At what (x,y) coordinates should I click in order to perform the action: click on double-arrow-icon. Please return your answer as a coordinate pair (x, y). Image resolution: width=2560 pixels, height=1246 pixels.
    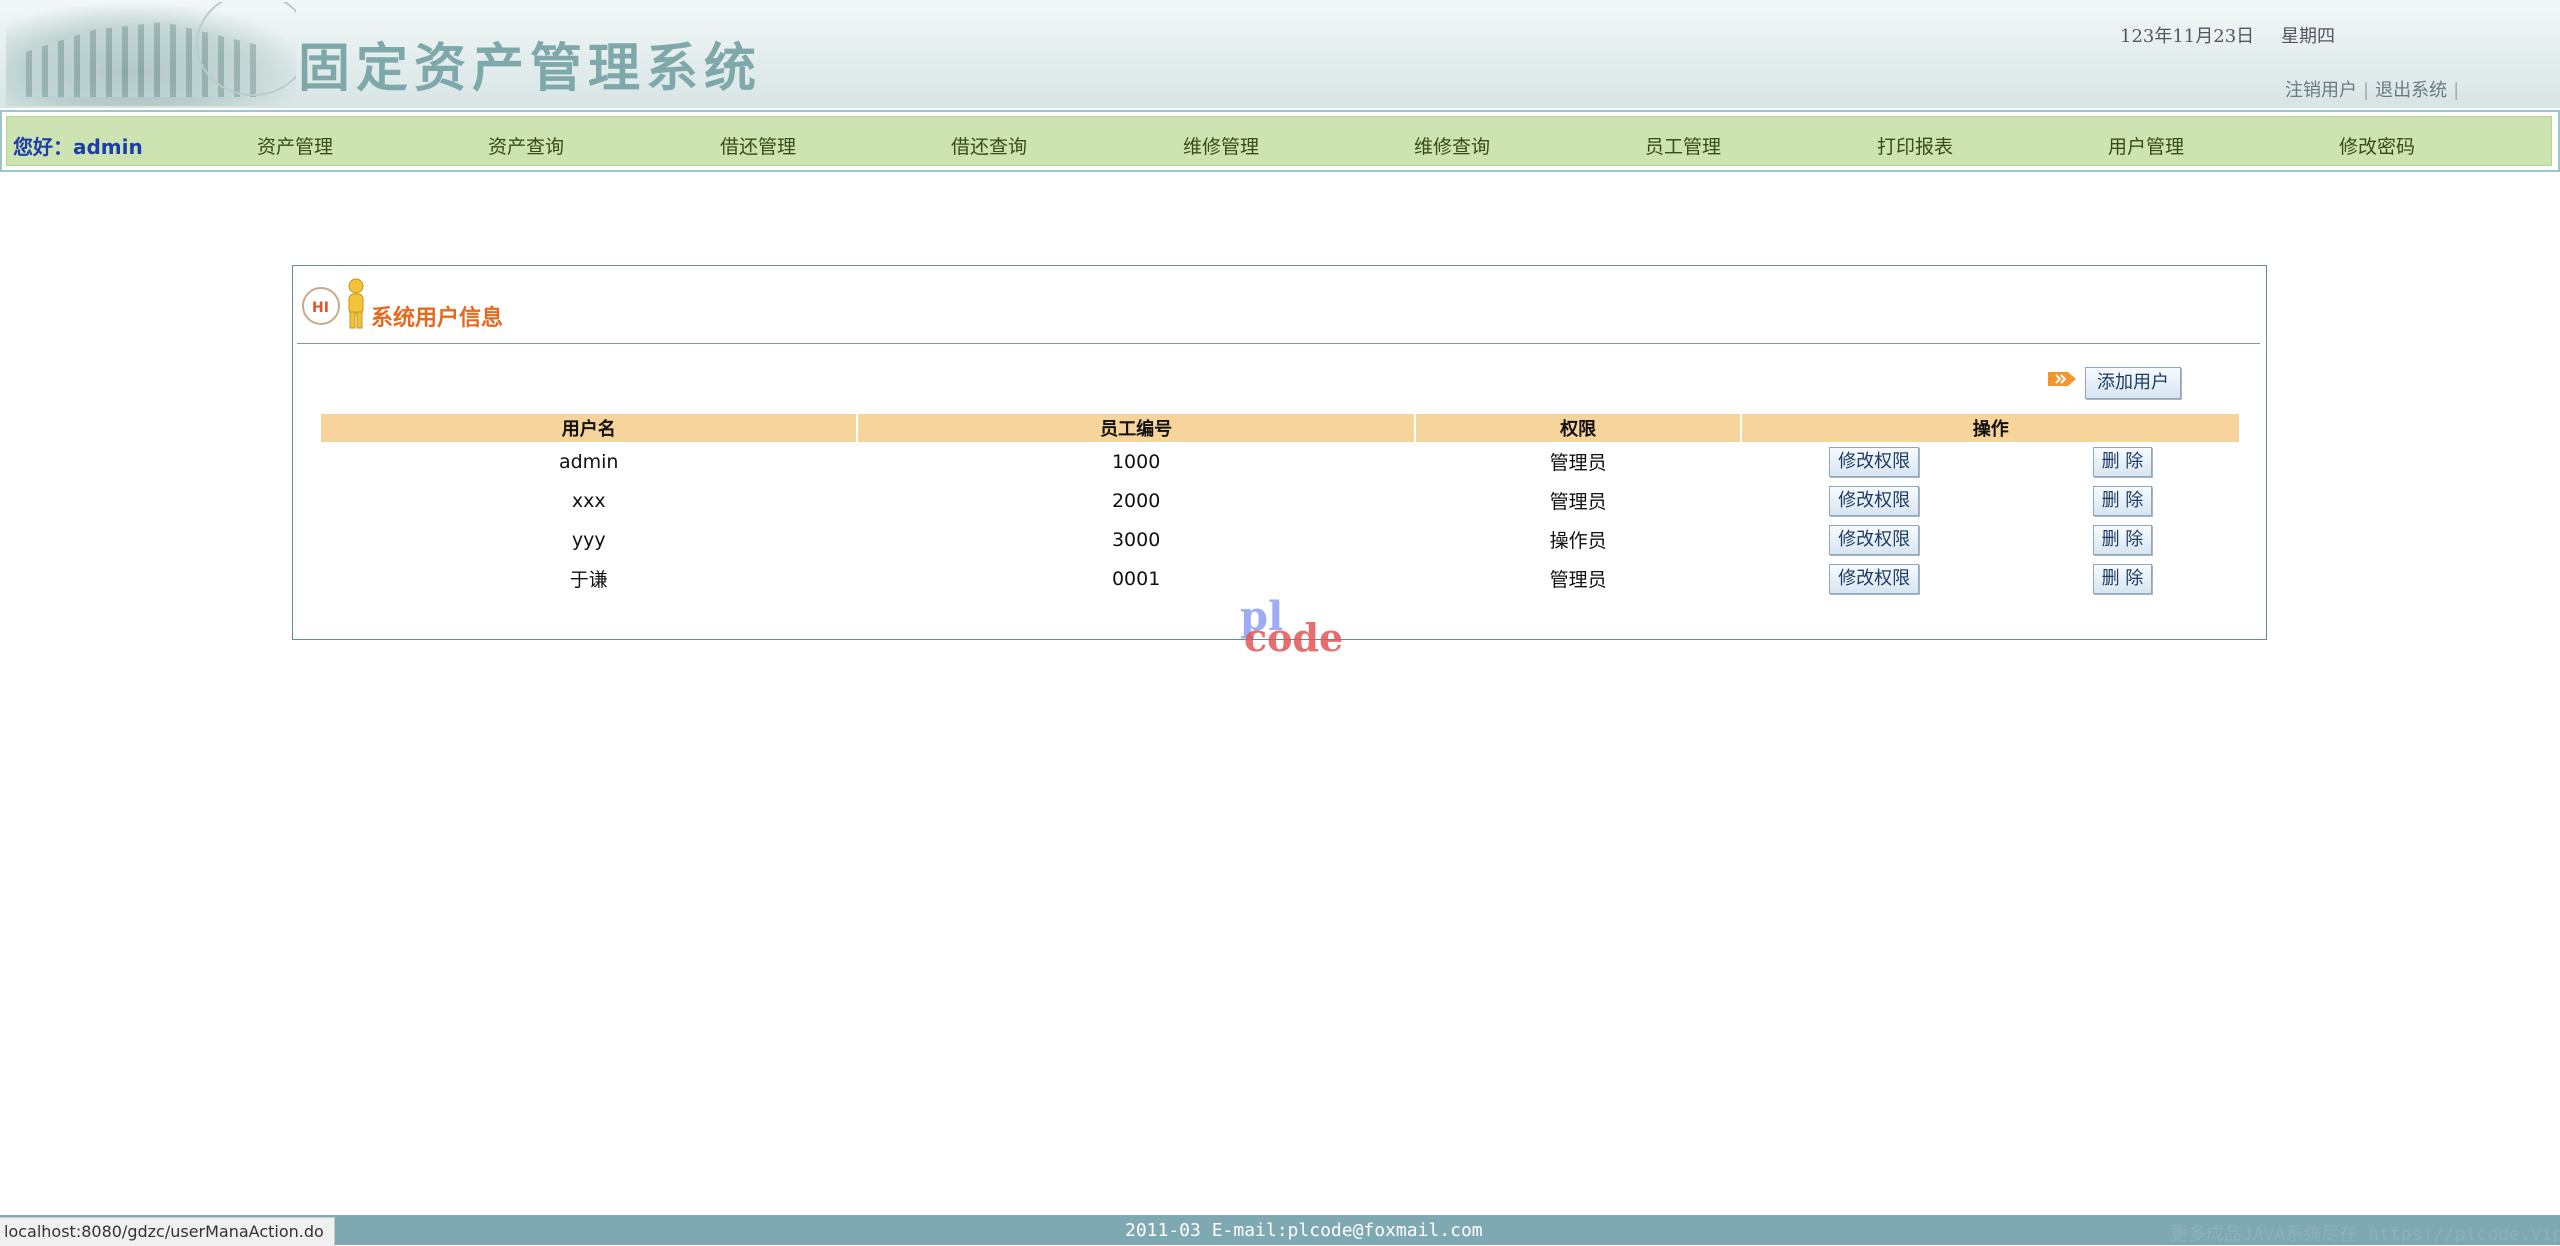
    Looking at the image, I should click on (2062, 379).